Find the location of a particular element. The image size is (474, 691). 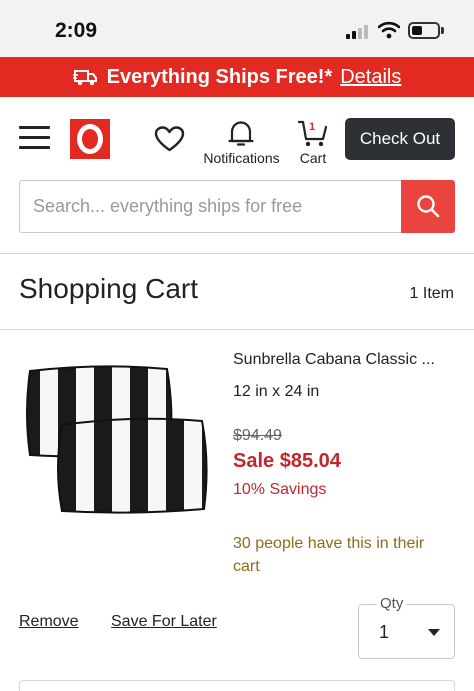

popularity-message: 30 people have this in their cart is located at coordinates (329, 555).